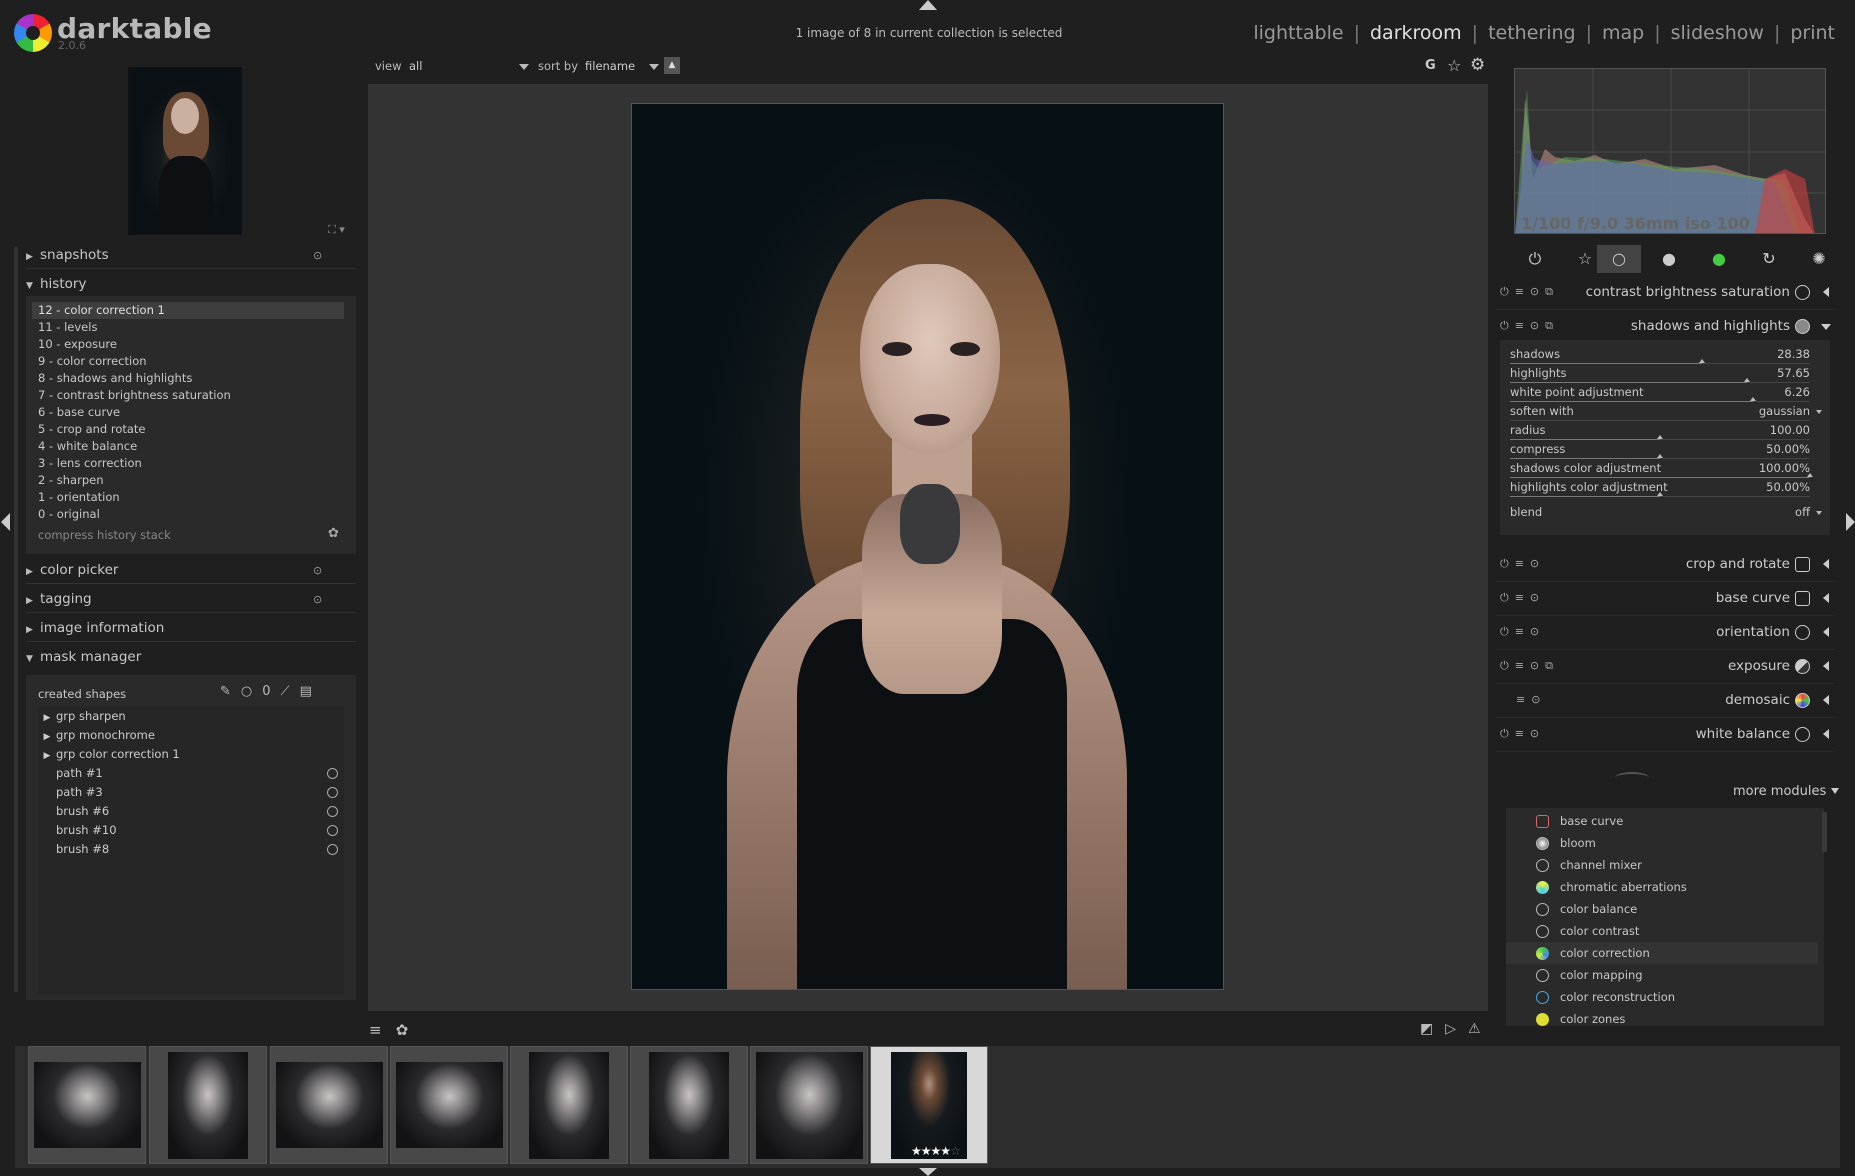  What do you see at coordinates (1660, 394) in the screenshot?
I see `slider-white-point-adjustment: white point adjustment 6.26` at bounding box center [1660, 394].